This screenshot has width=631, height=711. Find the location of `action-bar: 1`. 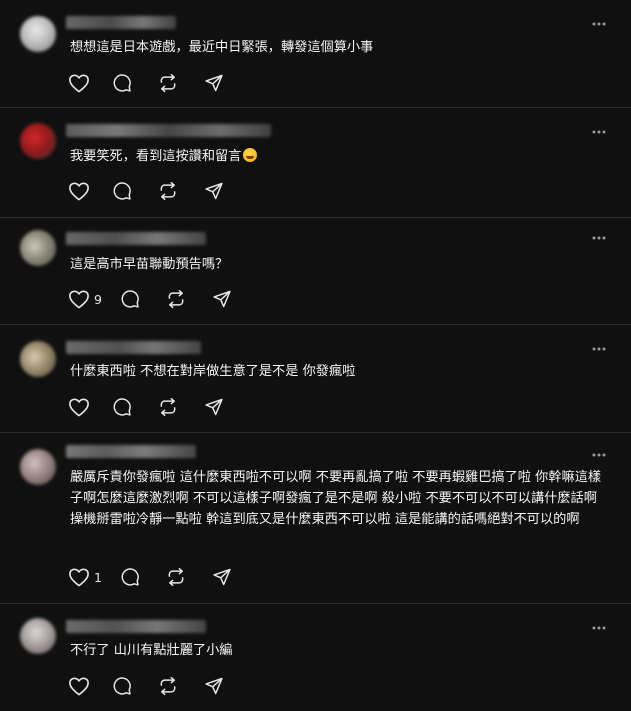

action-bar: 1 is located at coordinates (163, 577).